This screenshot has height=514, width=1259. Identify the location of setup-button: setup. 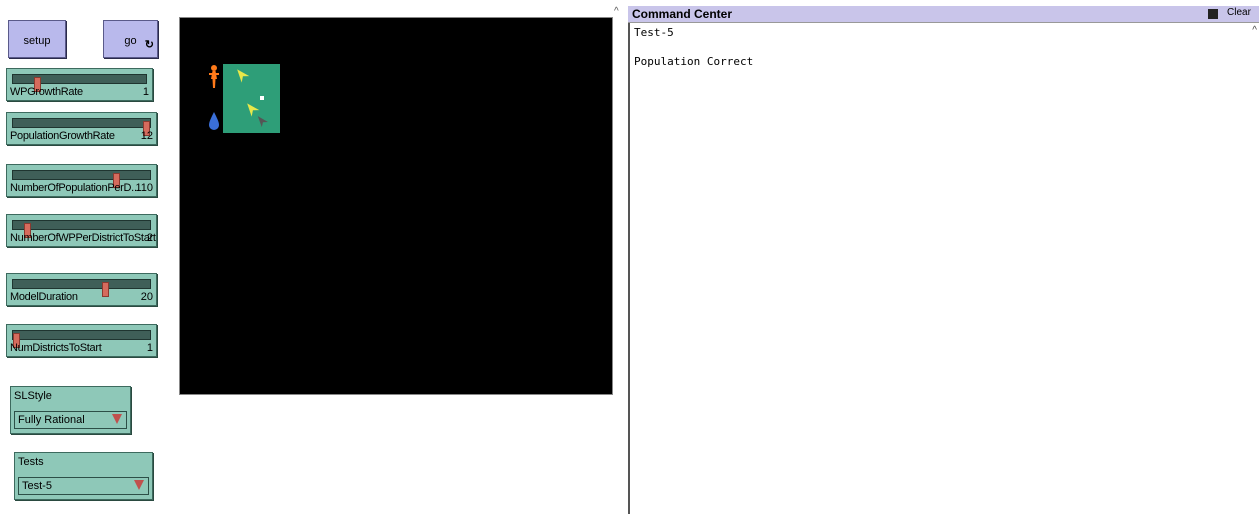
(37, 39).